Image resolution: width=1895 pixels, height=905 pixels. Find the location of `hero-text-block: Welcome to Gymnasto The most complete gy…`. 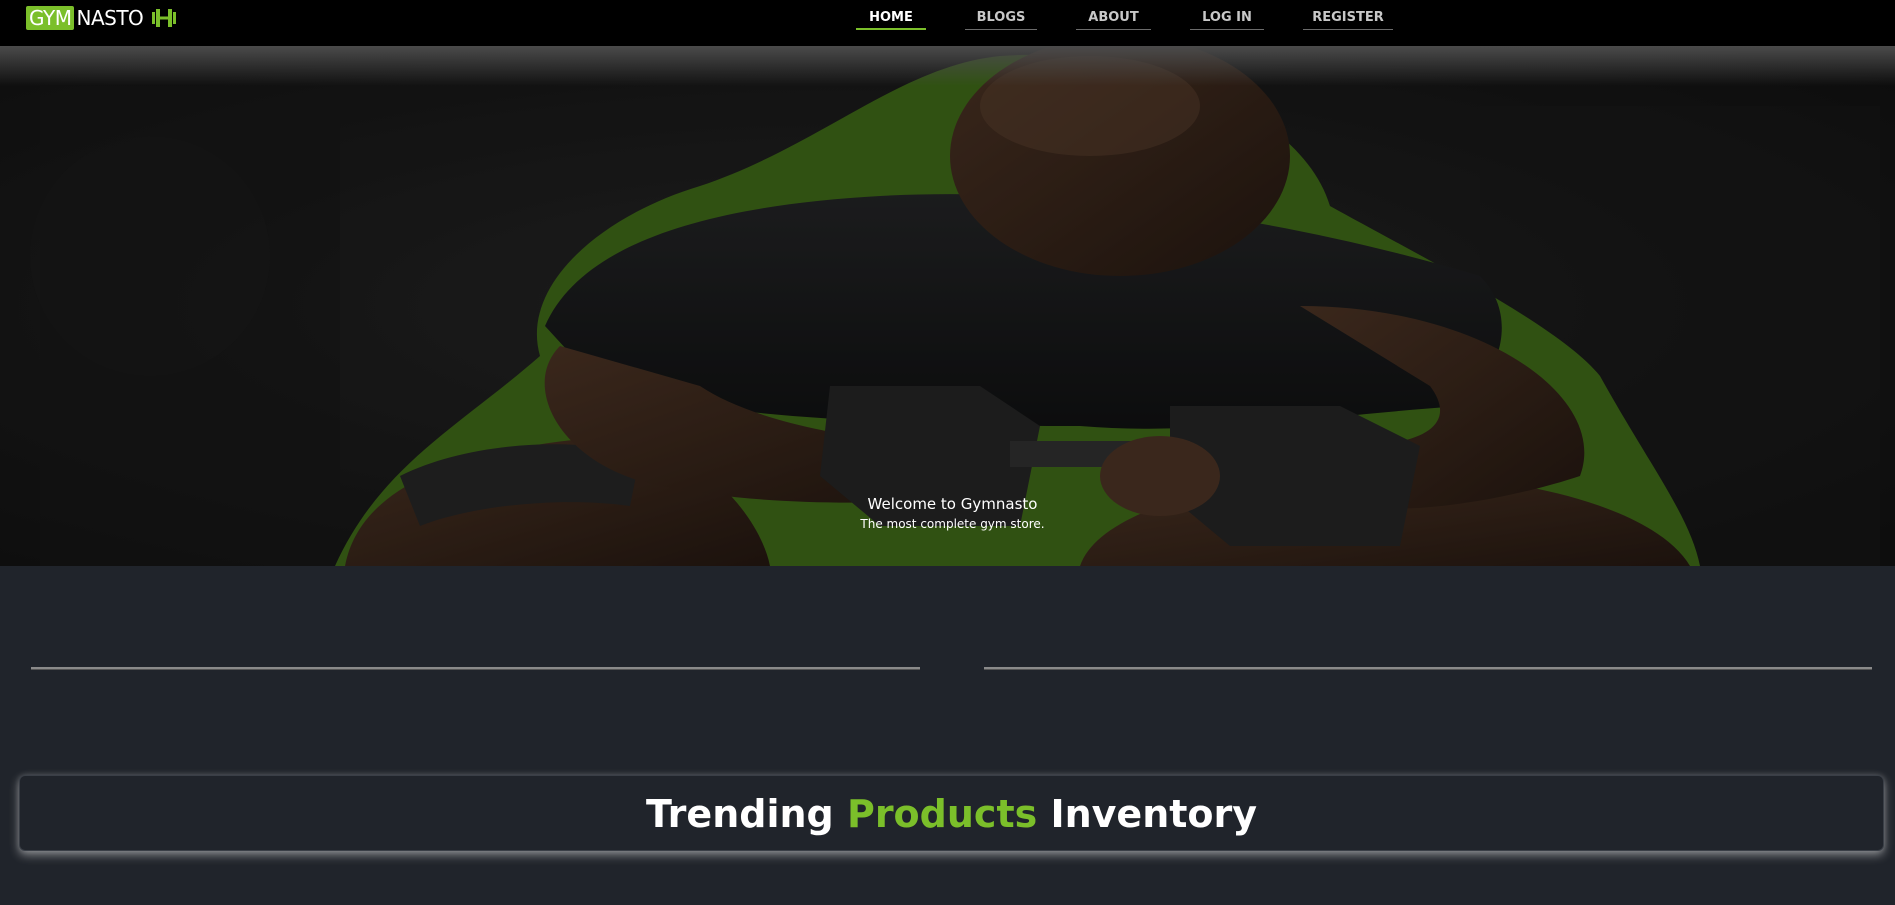

hero-text-block: Welcome to Gymnasto The most complete gy… is located at coordinates (947, 513).